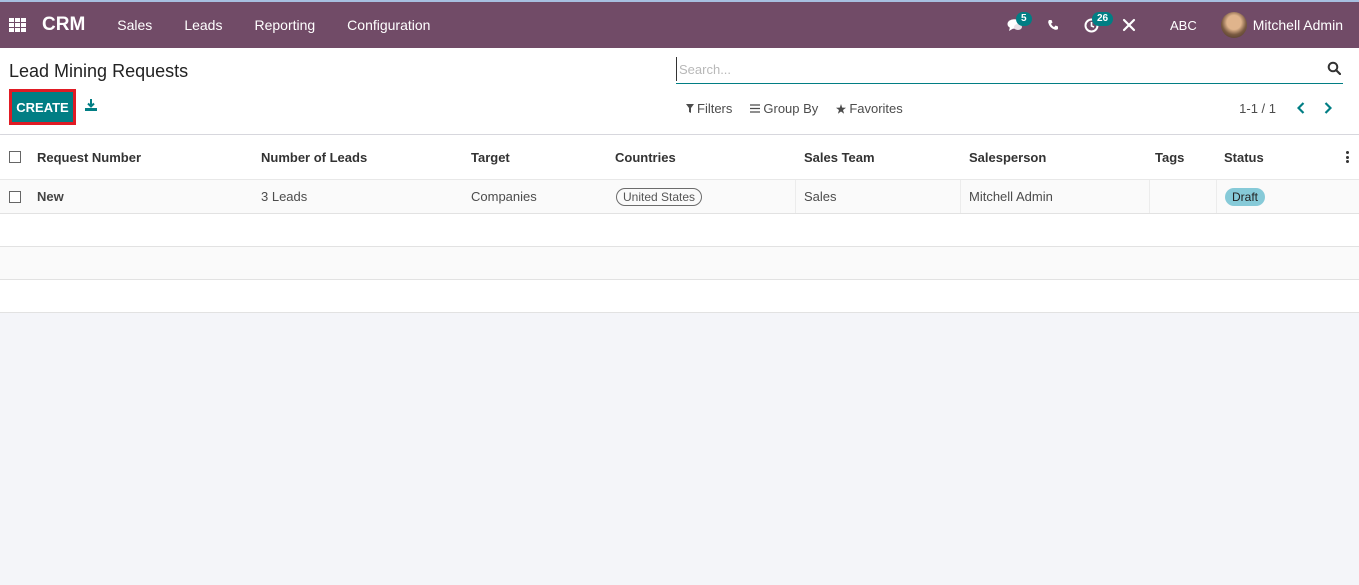 The width and height of the screenshot is (1359, 585). What do you see at coordinates (15, 196) in the screenshot?
I see `row-checkbox` at bounding box center [15, 196].